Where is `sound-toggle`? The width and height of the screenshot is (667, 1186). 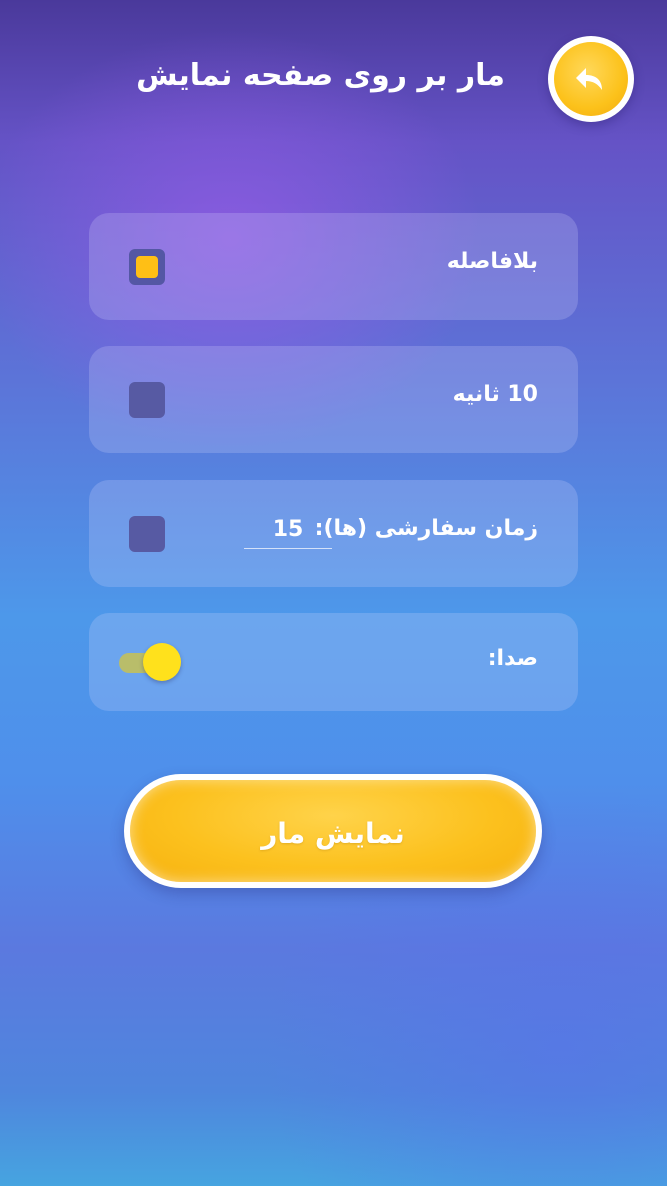
sound-toggle is located at coordinates (151, 662).